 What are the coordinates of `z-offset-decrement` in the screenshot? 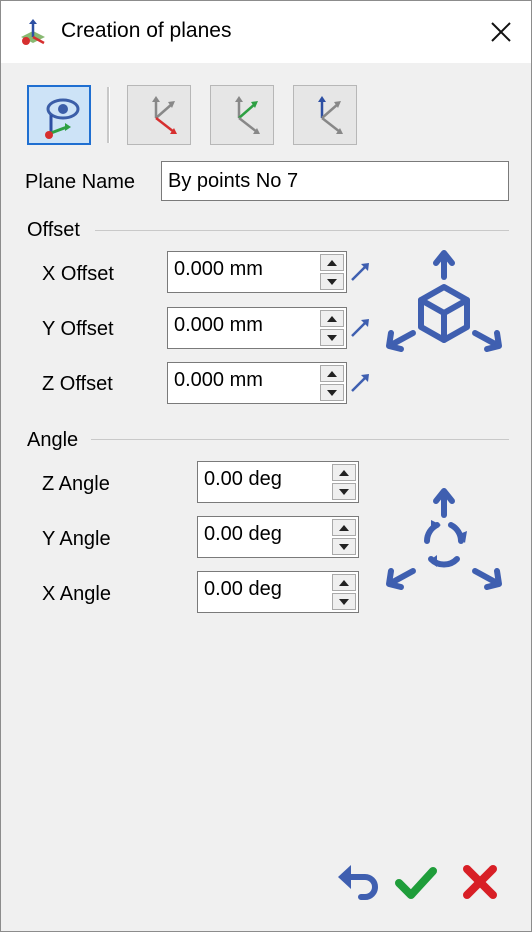 It's located at (332, 392).